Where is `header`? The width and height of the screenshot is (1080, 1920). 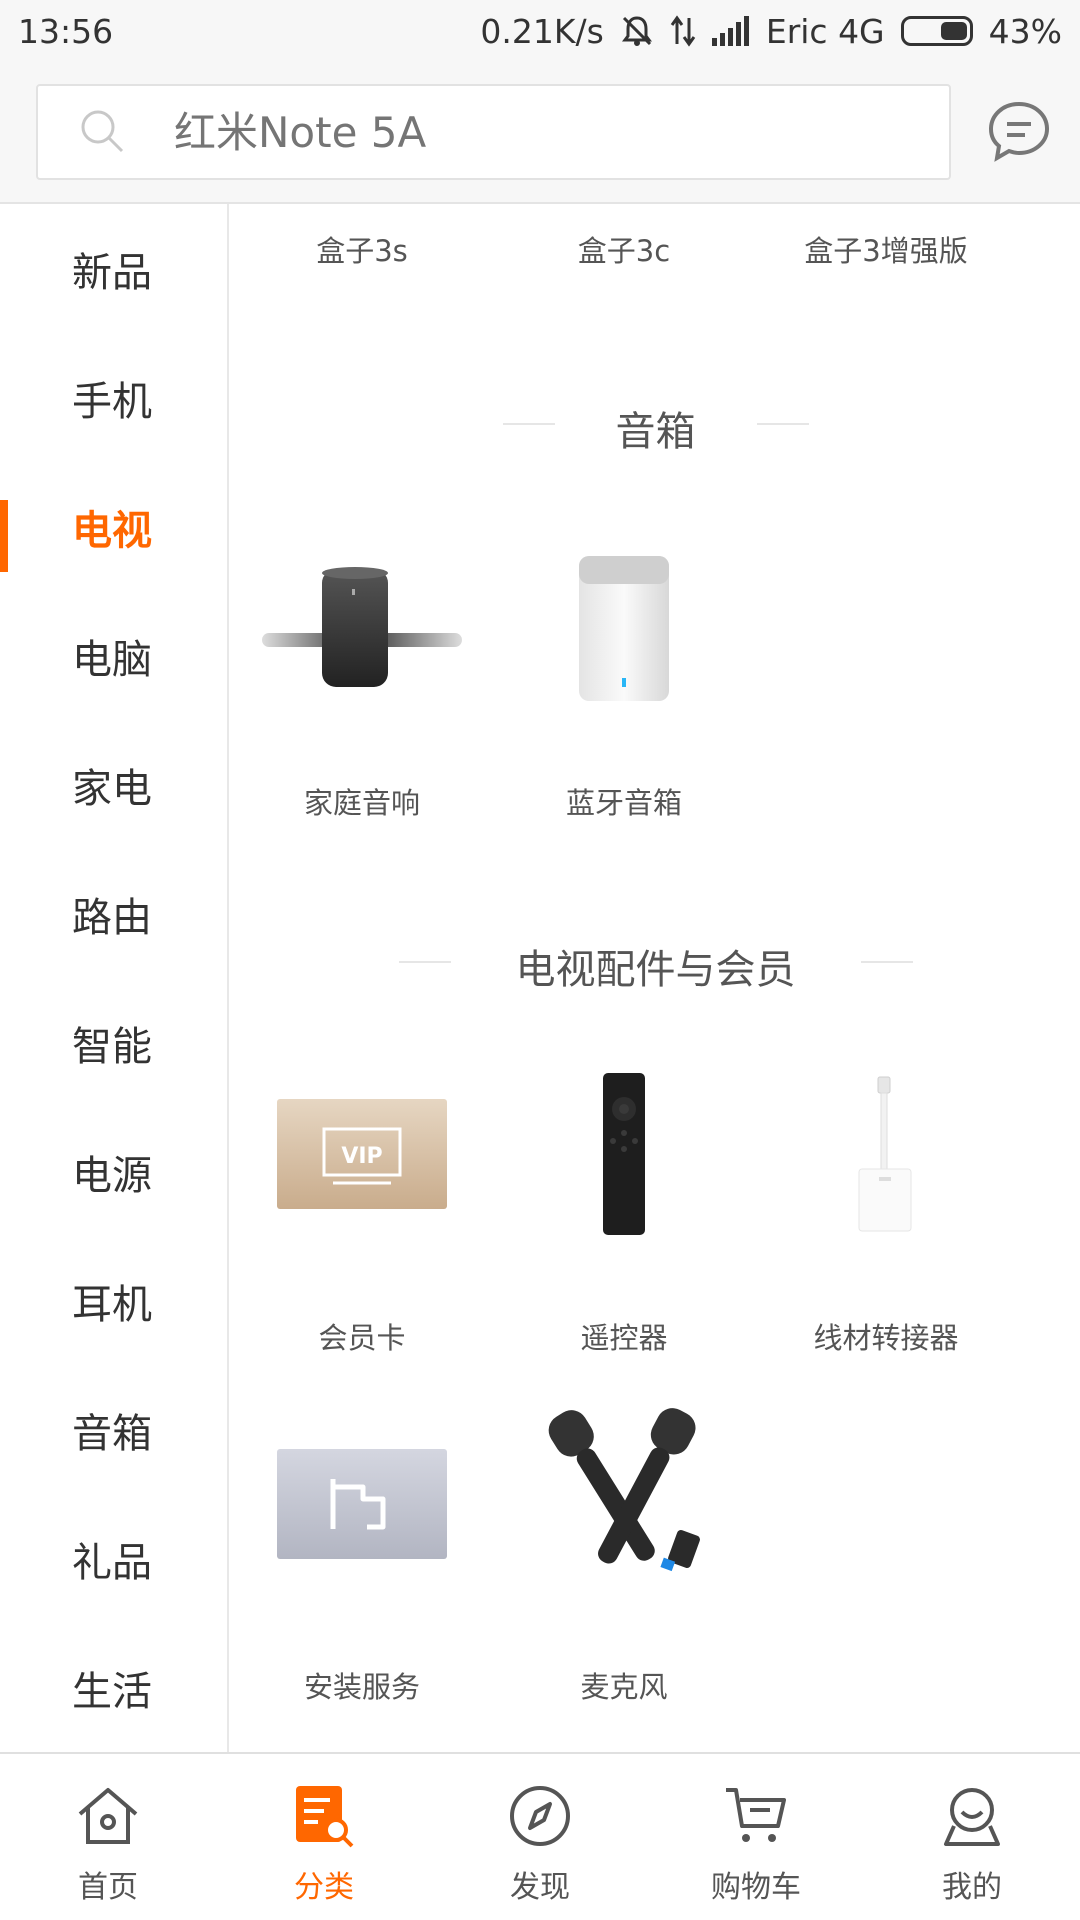 header is located at coordinates (540, 133).